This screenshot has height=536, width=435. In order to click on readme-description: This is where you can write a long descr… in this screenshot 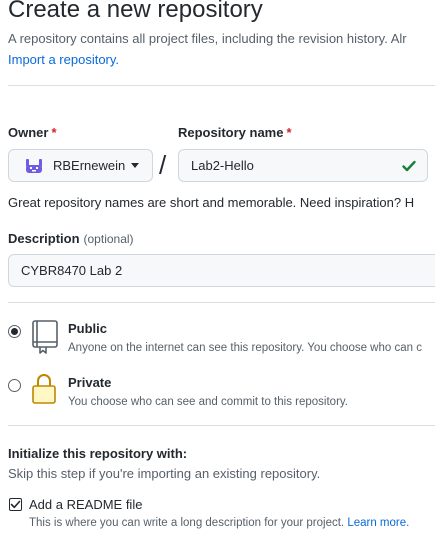, I will do `click(219, 523)`.